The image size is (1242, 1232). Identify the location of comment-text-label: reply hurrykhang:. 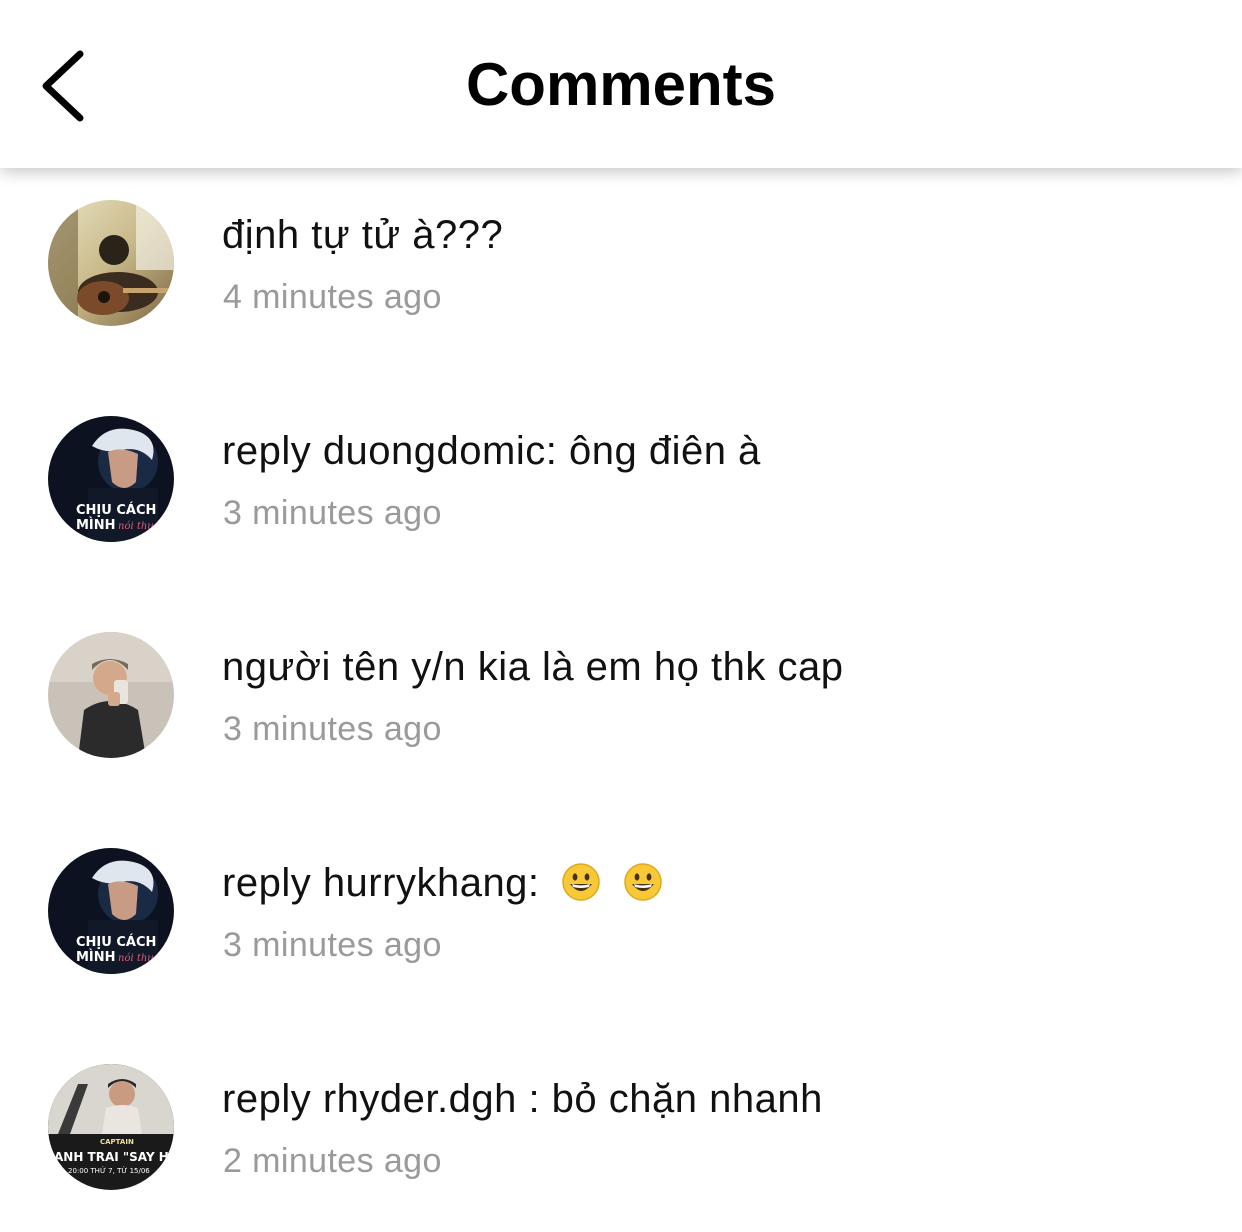
(381, 883).